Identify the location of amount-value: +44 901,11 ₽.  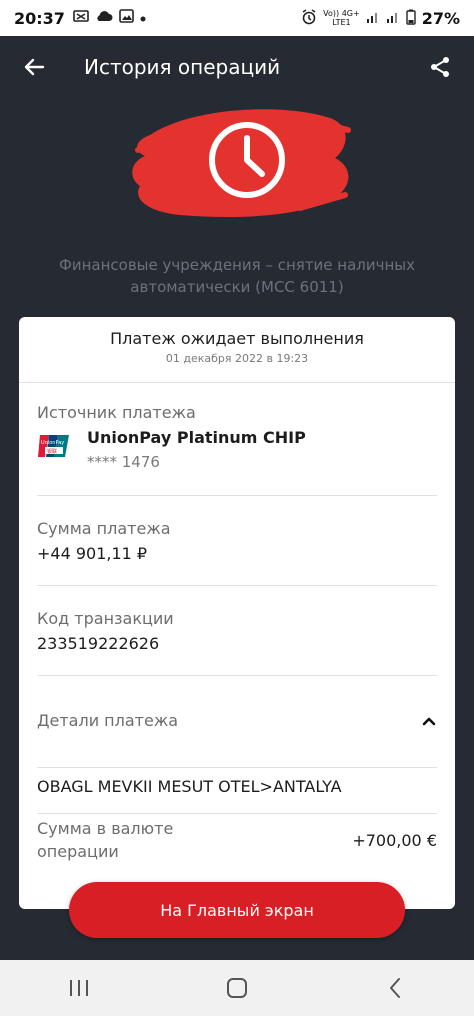
(92, 553).